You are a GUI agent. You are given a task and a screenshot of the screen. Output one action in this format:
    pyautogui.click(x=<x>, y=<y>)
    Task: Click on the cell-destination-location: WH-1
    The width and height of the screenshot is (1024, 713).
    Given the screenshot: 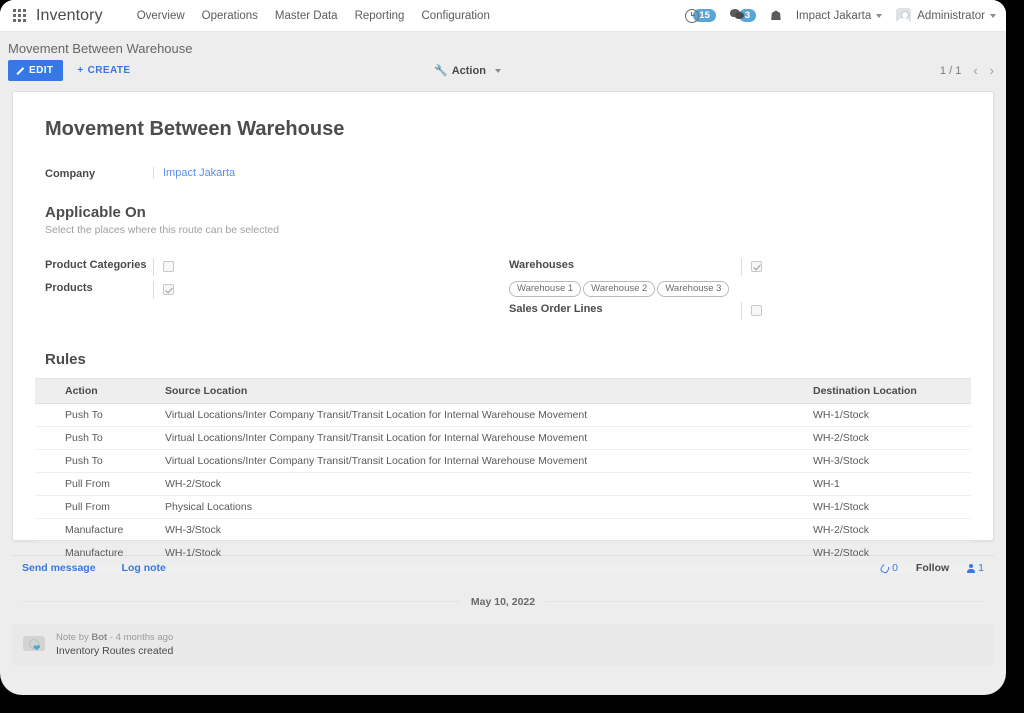 What is the action you would take?
    pyautogui.click(x=888, y=484)
    